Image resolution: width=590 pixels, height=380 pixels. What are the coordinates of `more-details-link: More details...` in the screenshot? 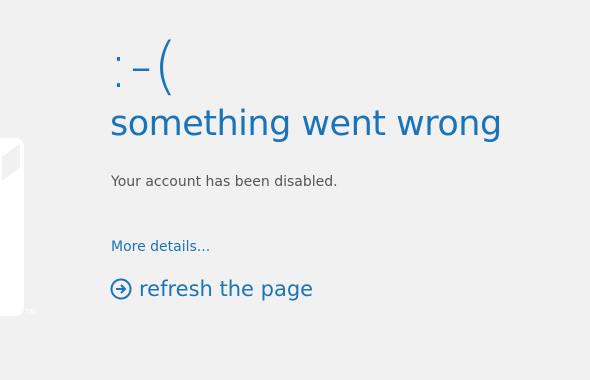 It's located at (160, 247).